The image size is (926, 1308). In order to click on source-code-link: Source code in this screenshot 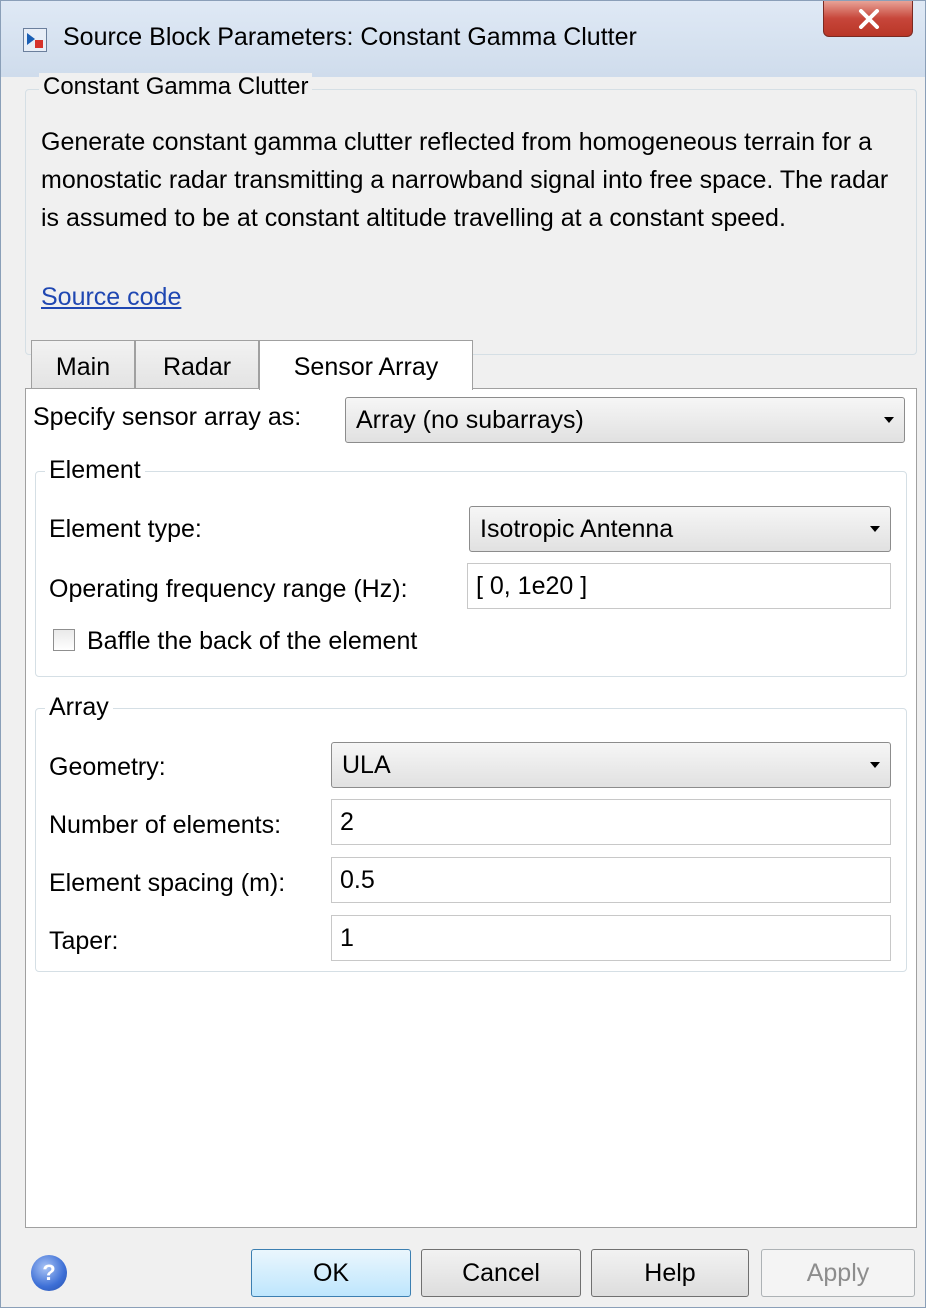, I will do `click(111, 297)`.